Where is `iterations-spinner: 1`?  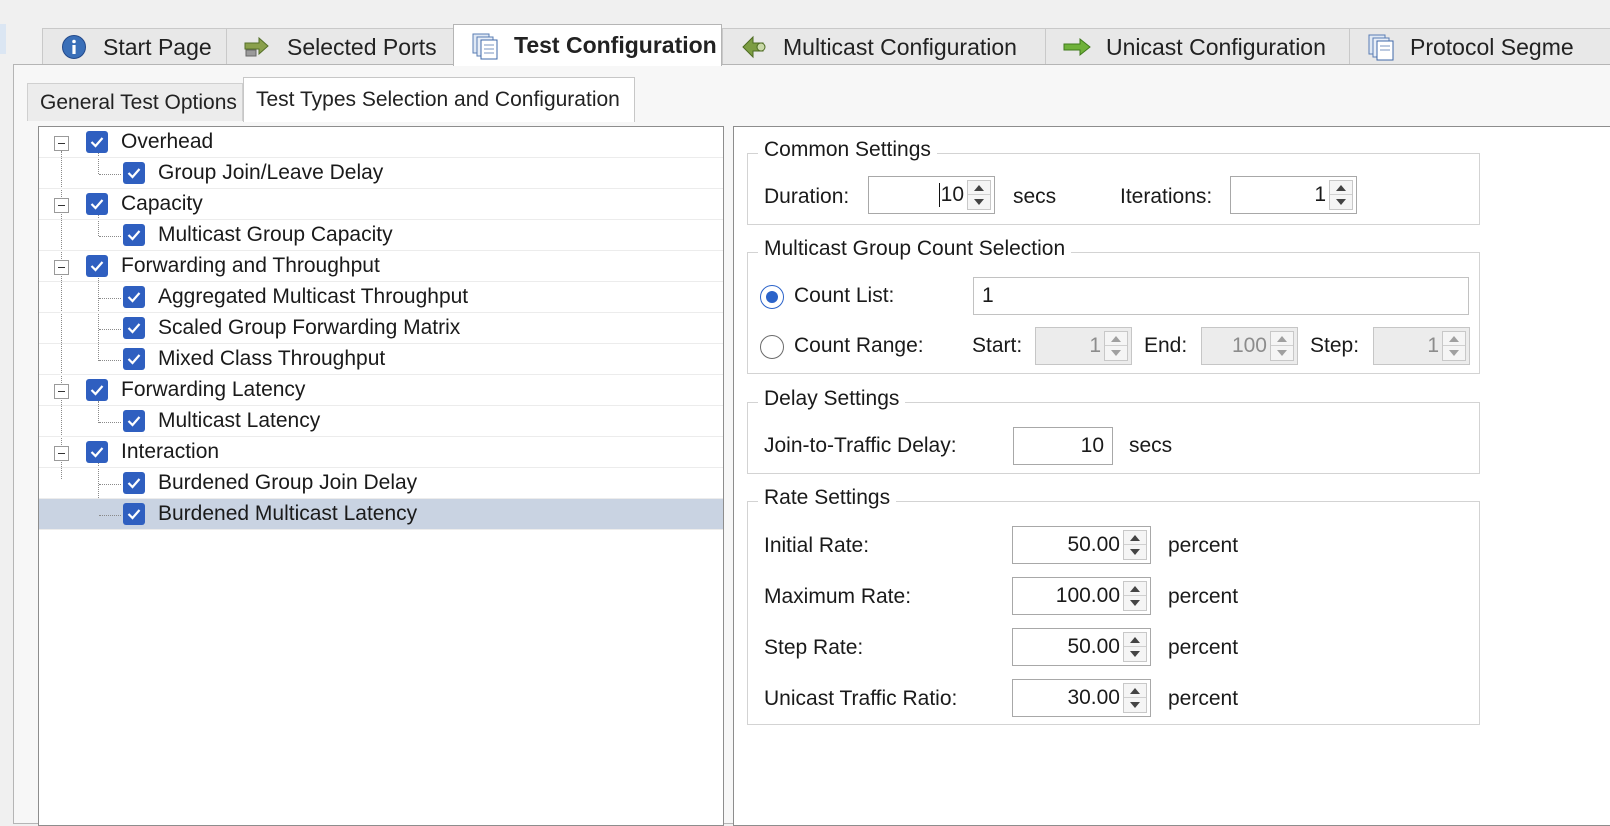
iterations-spinner: 1 is located at coordinates (1293, 195).